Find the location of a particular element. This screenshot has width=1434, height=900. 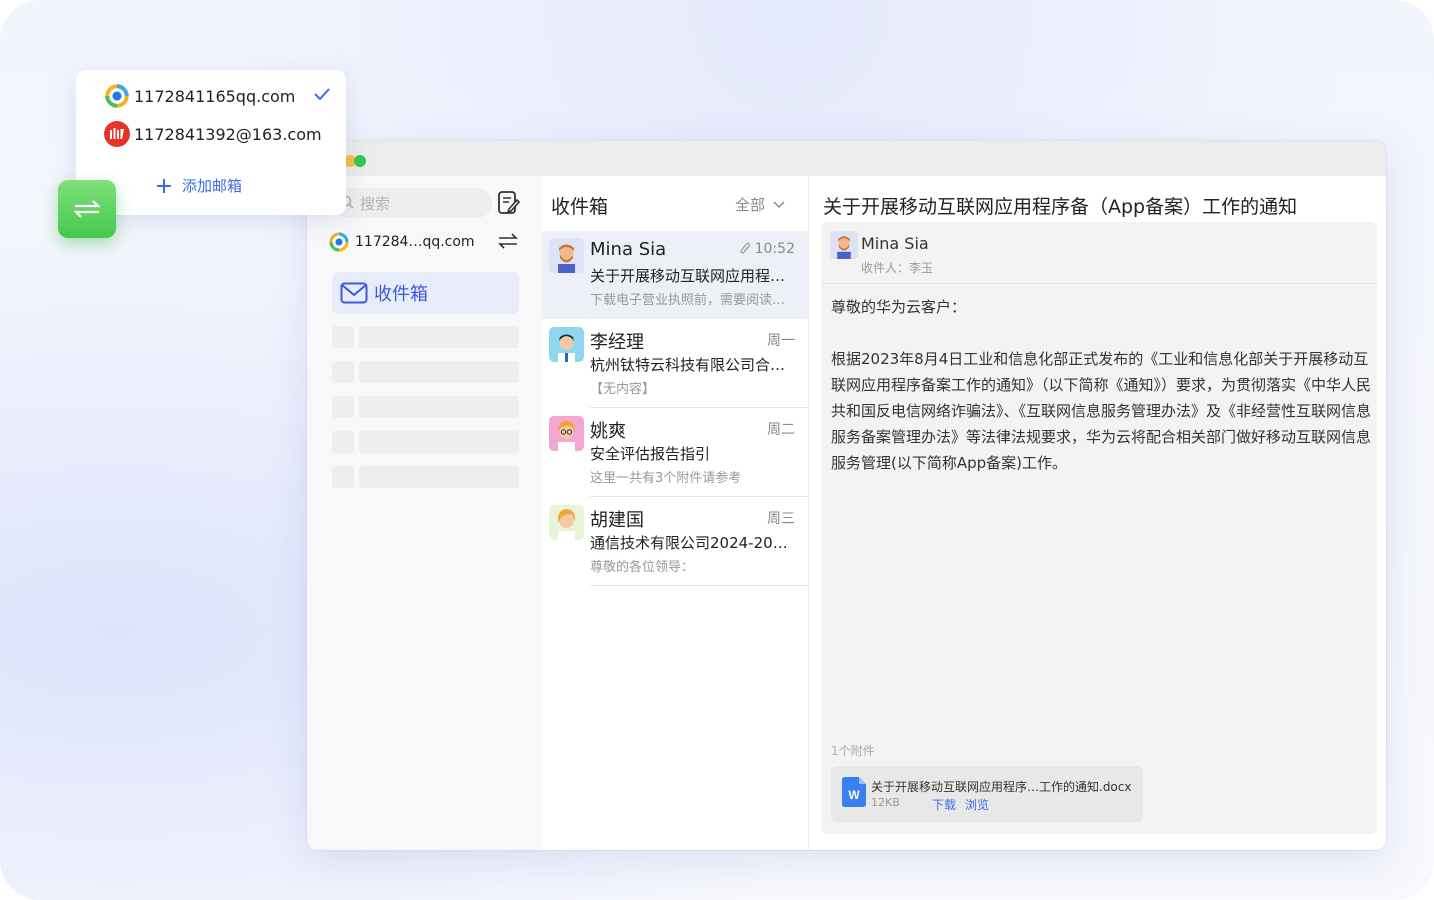

sidebar-item-label: 收件箱 is located at coordinates (401, 294).